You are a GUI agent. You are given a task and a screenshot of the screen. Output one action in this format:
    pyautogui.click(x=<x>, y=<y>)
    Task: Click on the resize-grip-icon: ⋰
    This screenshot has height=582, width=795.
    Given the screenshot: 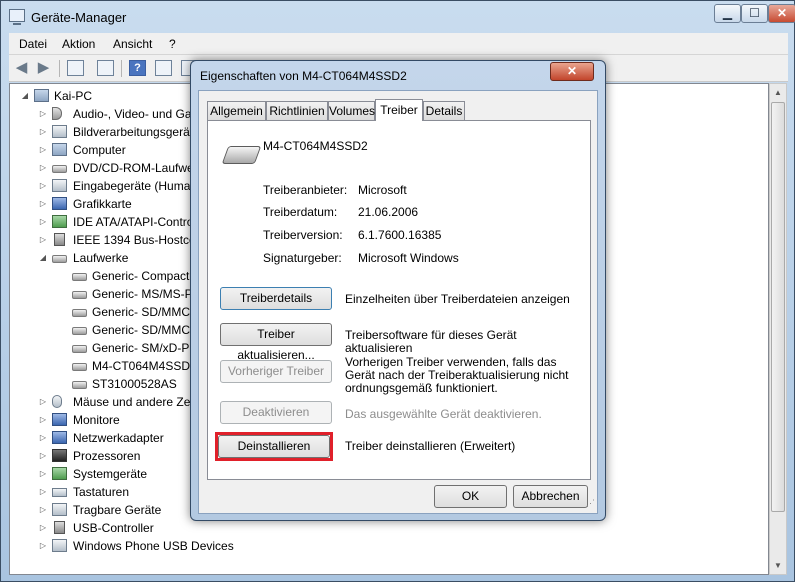 What is the action you would take?
    pyautogui.click(x=591, y=503)
    